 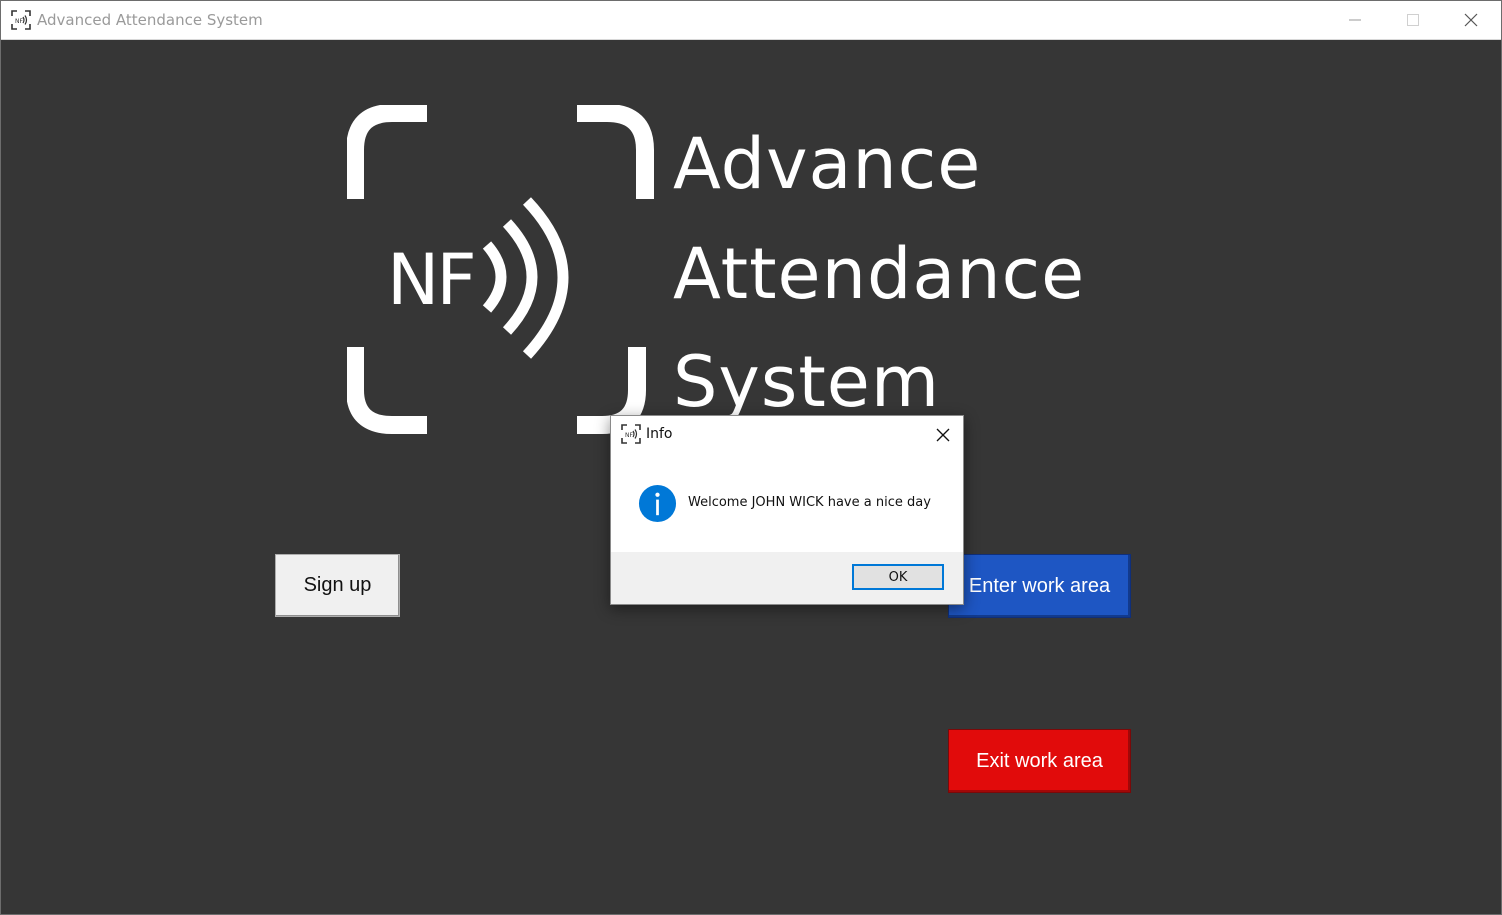 I want to click on maximize-button, so click(x=1413, y=20).